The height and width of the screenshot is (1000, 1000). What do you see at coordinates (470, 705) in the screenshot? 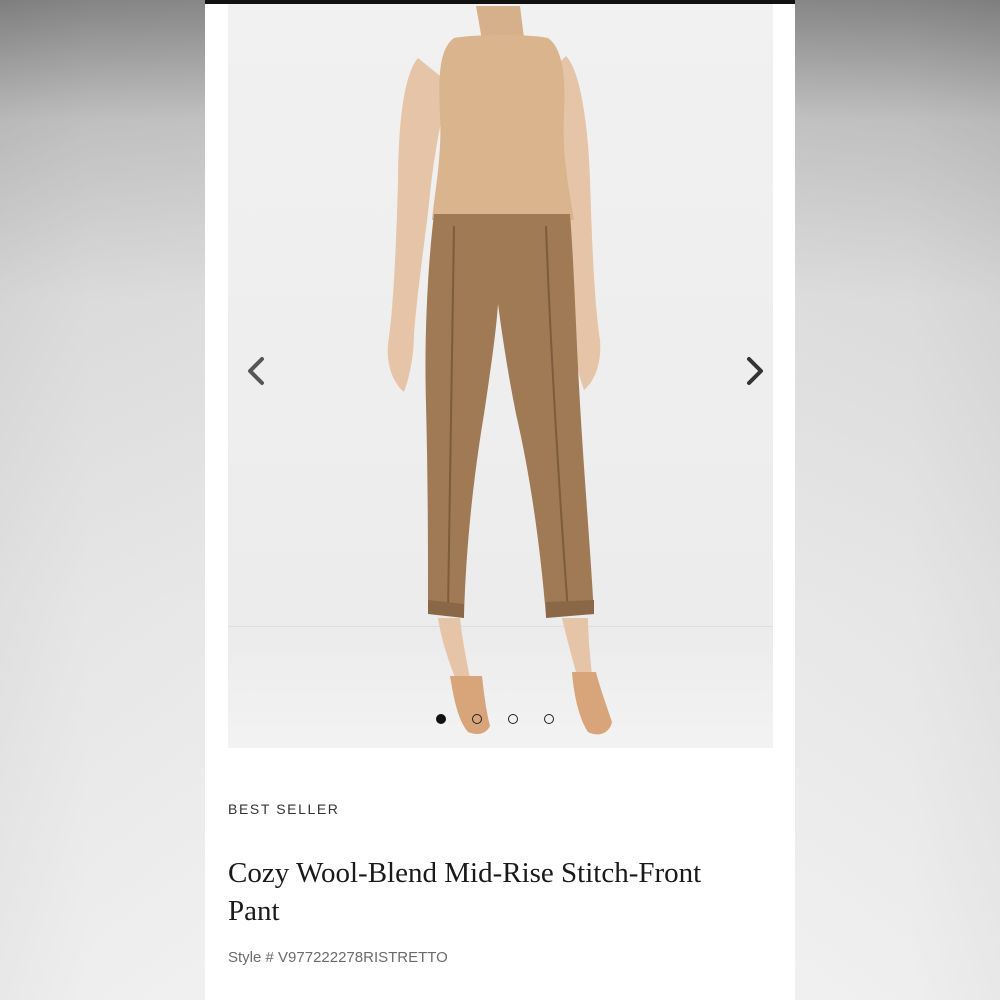
I see `left-shoe` at bounding box center [470, 705].